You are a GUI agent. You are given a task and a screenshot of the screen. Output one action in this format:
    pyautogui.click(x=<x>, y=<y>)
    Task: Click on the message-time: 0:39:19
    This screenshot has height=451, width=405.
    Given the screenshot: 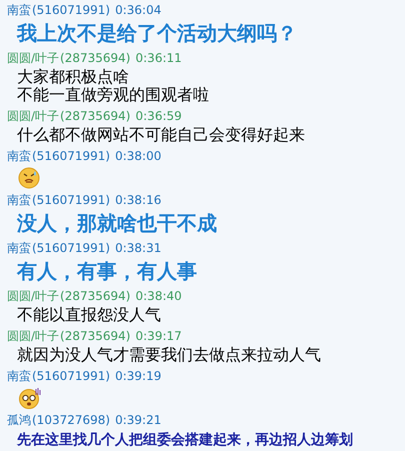 What is the action you would take?
    pyautogui.click(x=138, y=376)
    